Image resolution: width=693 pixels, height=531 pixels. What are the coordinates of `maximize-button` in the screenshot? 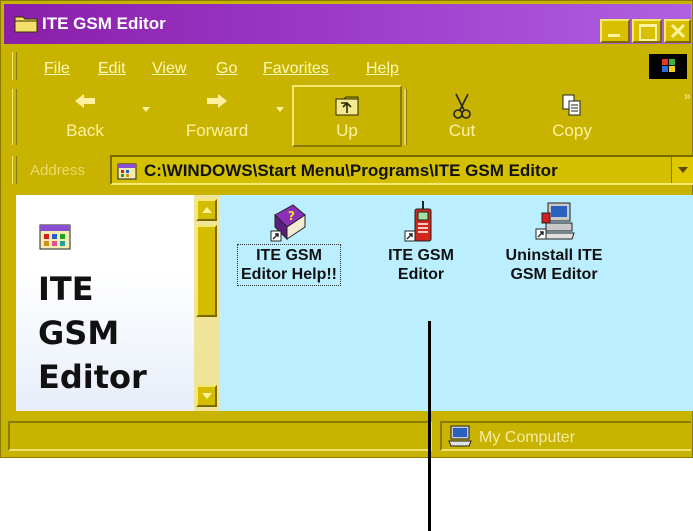 It's located at (647, 31).